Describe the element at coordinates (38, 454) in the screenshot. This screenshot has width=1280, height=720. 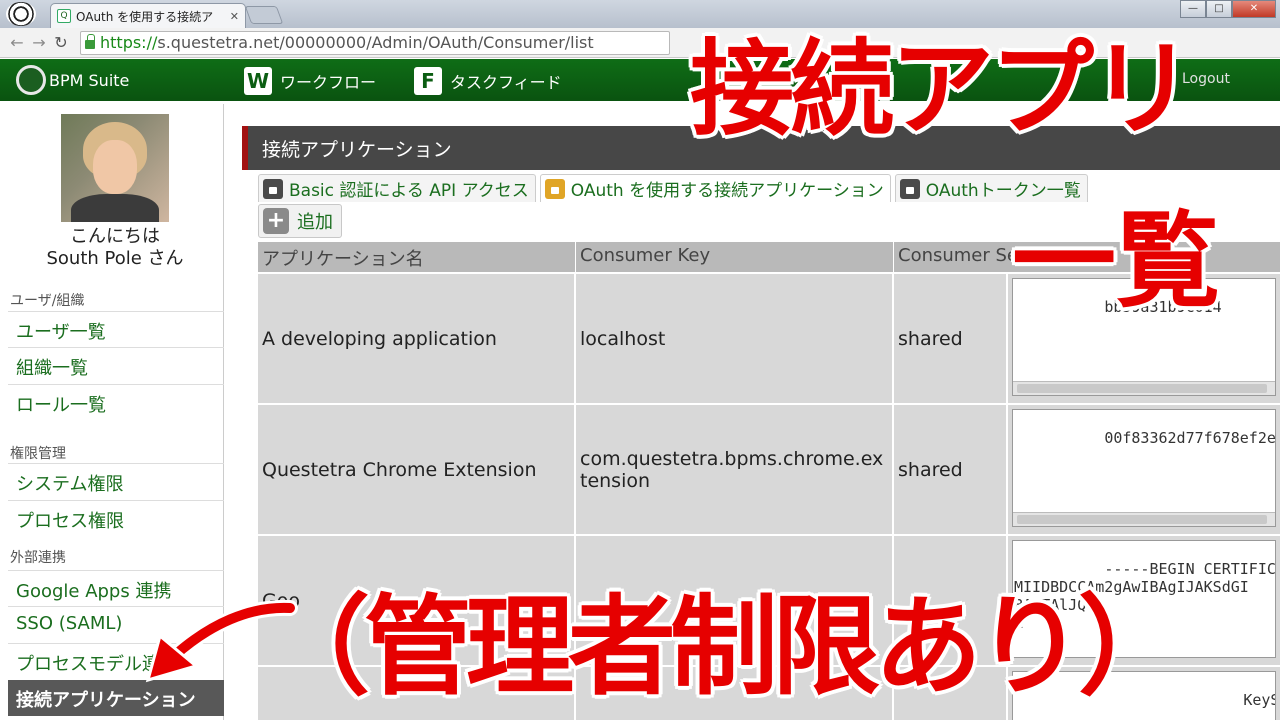
I see `section-permissions: 権限管理` at that location.